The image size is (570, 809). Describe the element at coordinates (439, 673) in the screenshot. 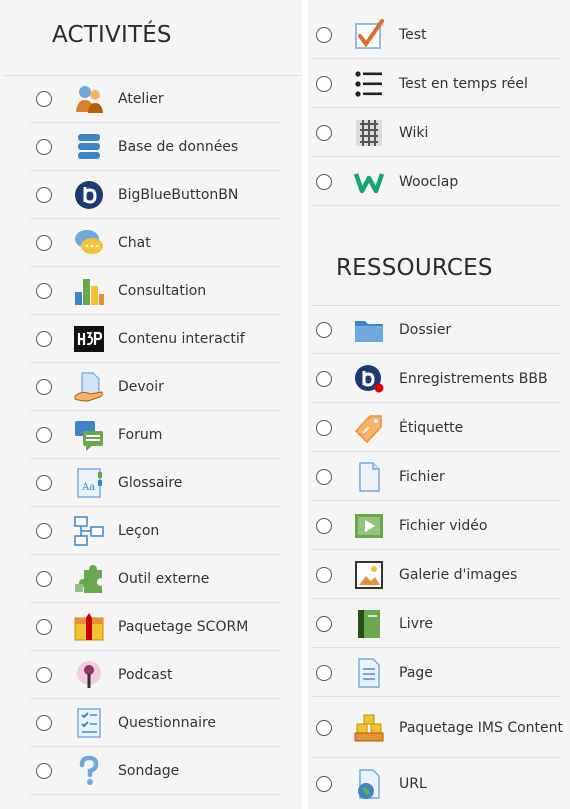

I see `resource-item-page: Page` at that location.